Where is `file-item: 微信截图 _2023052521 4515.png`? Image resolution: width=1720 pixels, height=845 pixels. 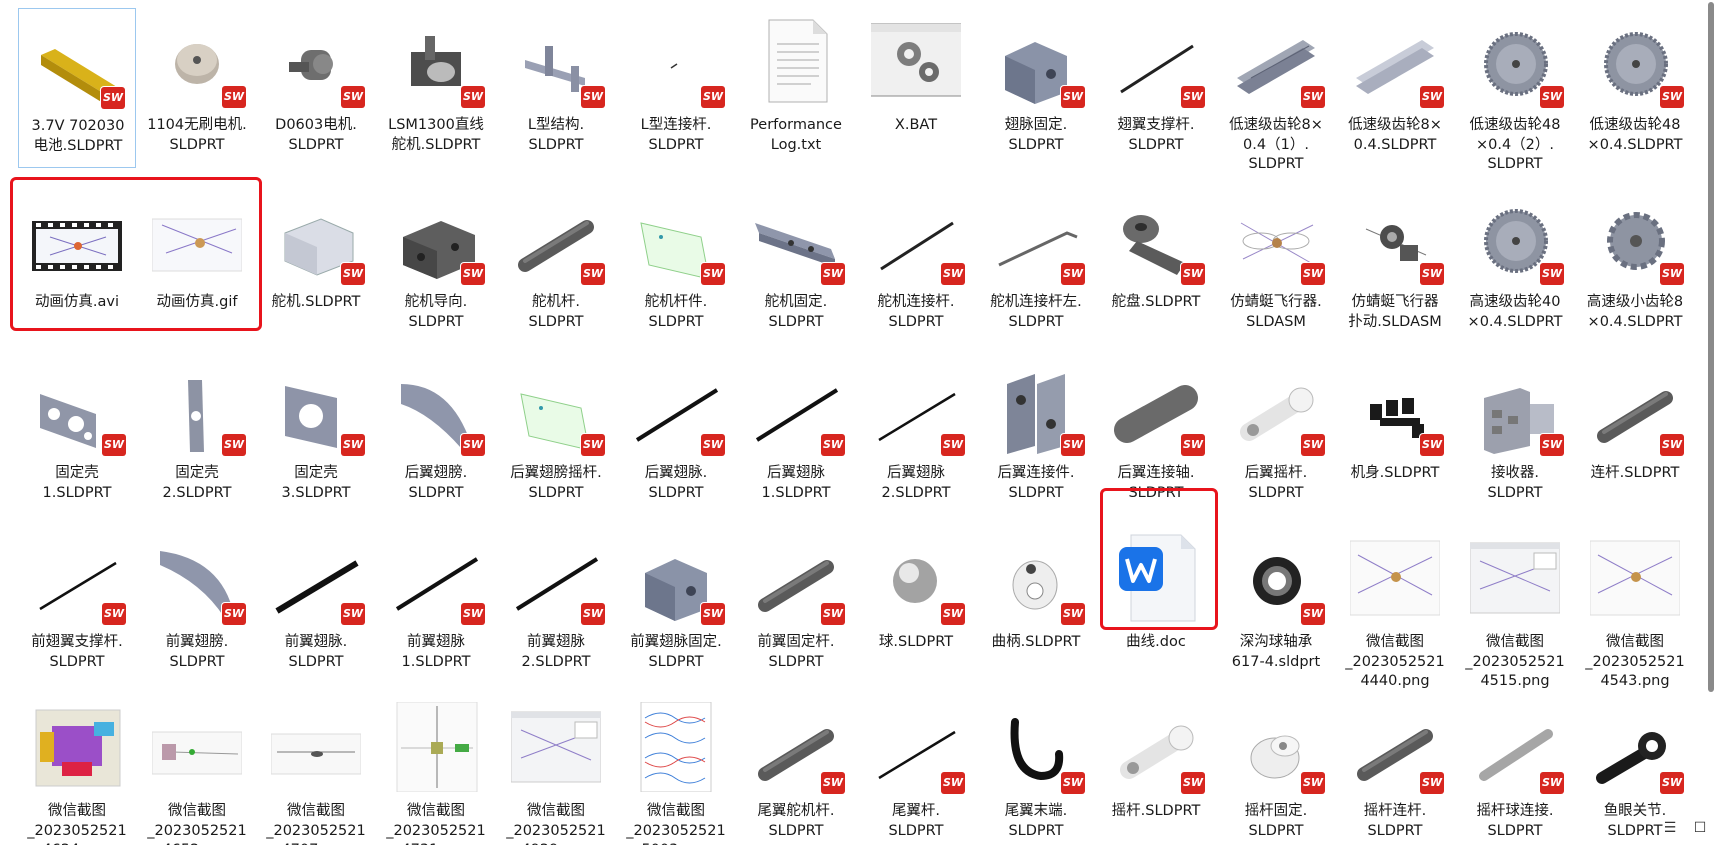
file-item: 微信截图 _2023052521 4515.png is located at coordinates (1515, 607).